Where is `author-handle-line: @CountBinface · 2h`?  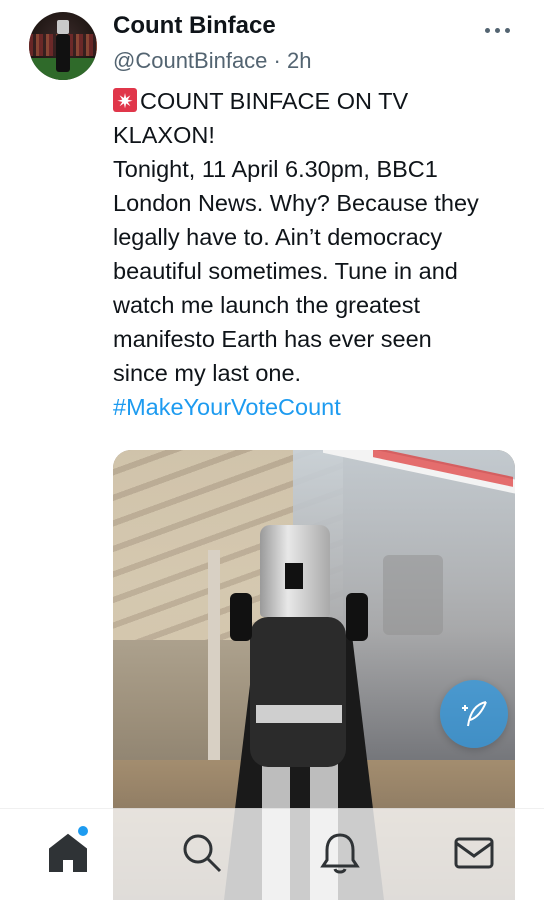 author-handle-line: @CountBinface · 2h is located at coordinates (212, 61).